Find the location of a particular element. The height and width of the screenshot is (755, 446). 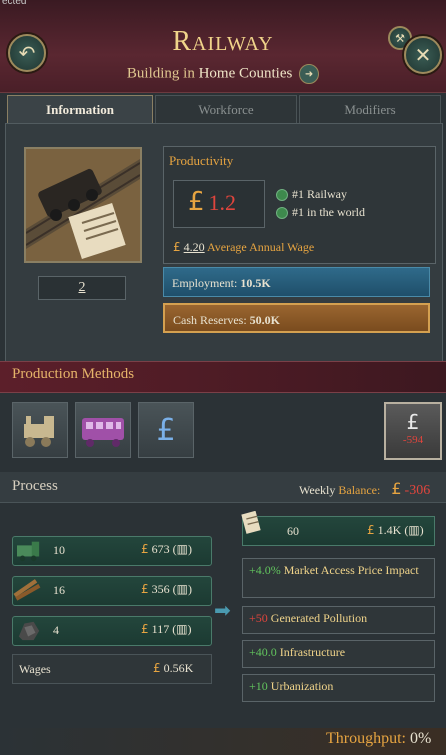

wage-label: Average Annual Wage is located at coordinates (260, 247).